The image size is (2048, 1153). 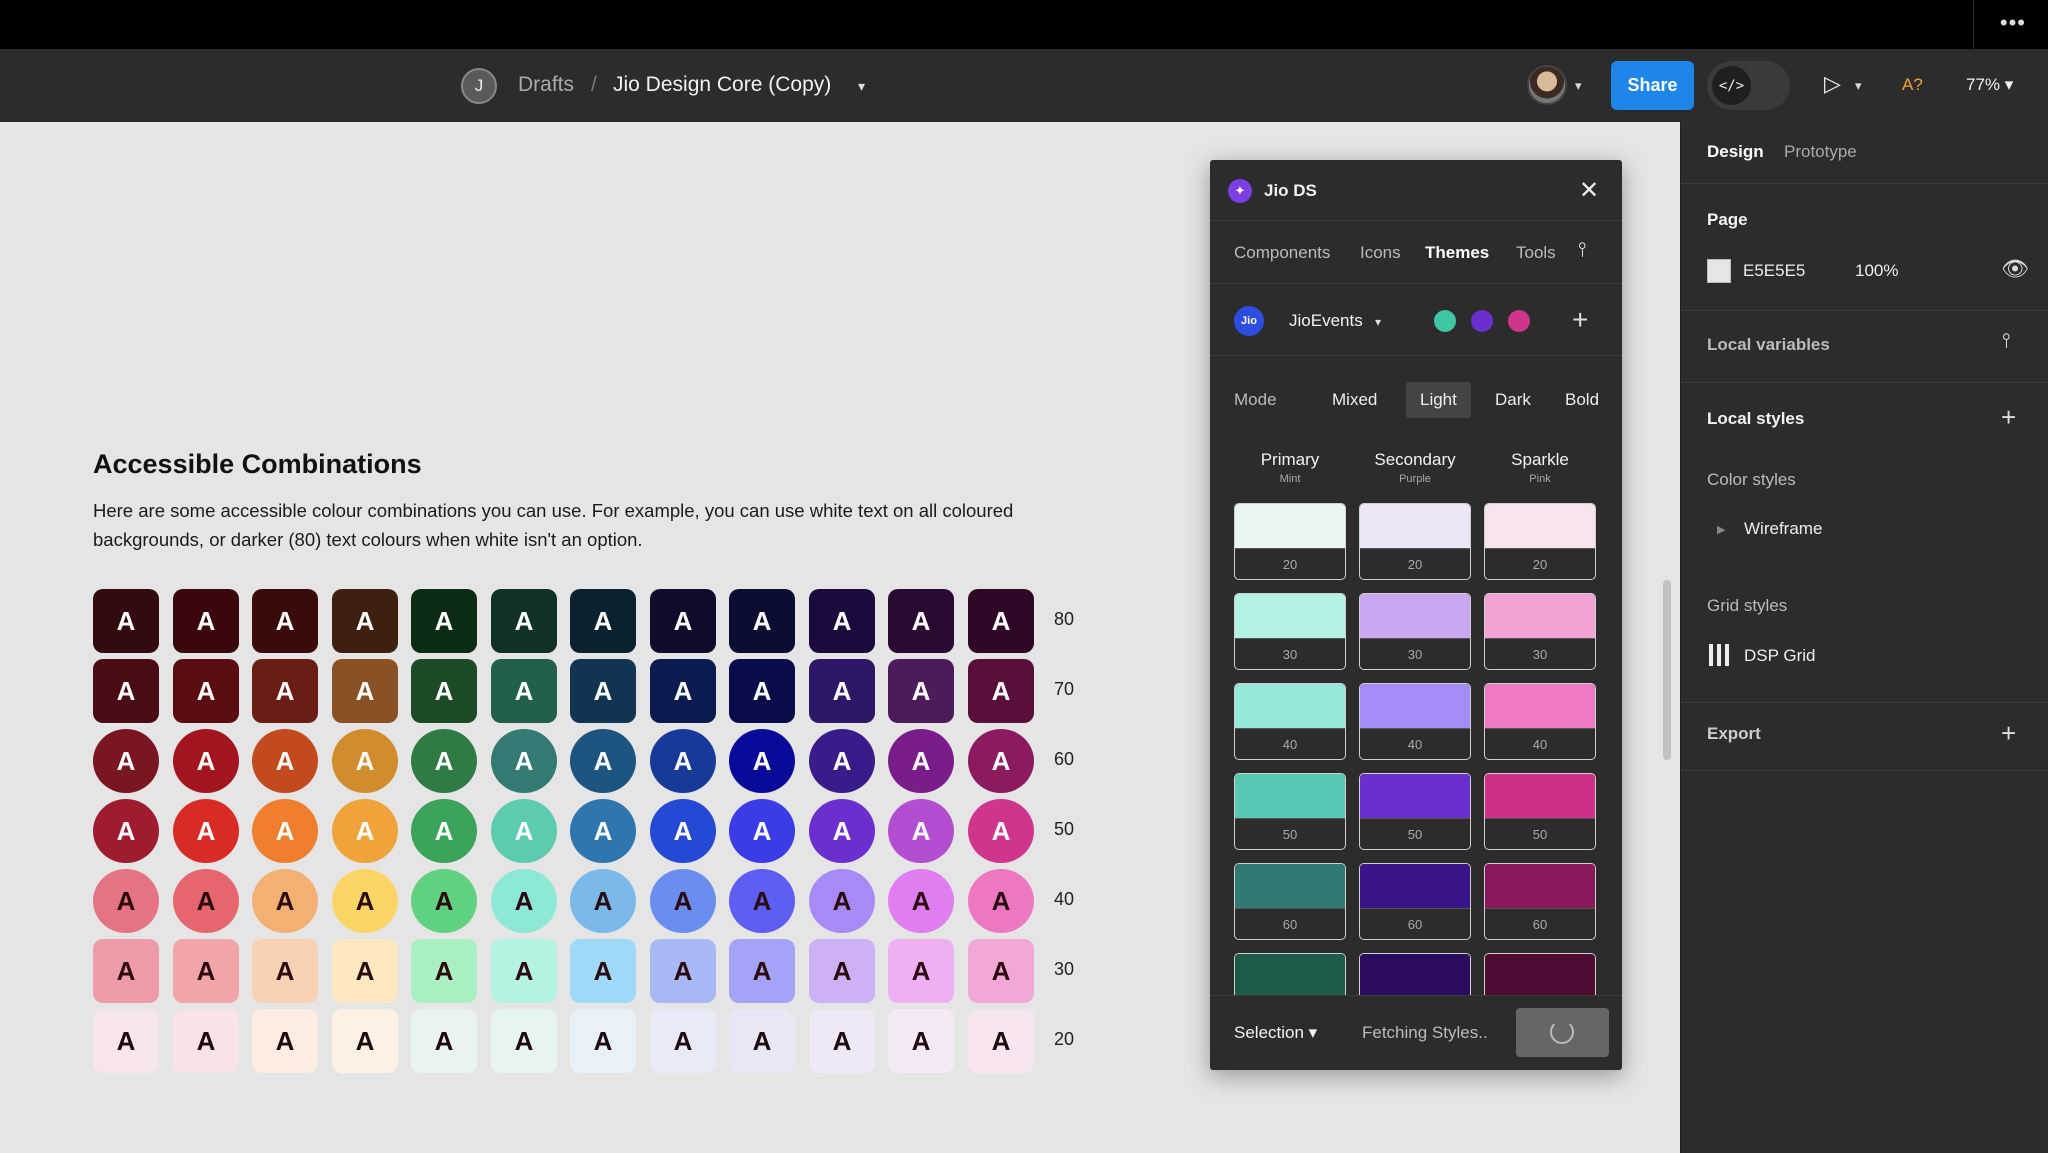 What do you see at coordinates (1290, 467) in the screenshot?
I see `column-primary: Primary Mint` at bounding box center [1290, 467].